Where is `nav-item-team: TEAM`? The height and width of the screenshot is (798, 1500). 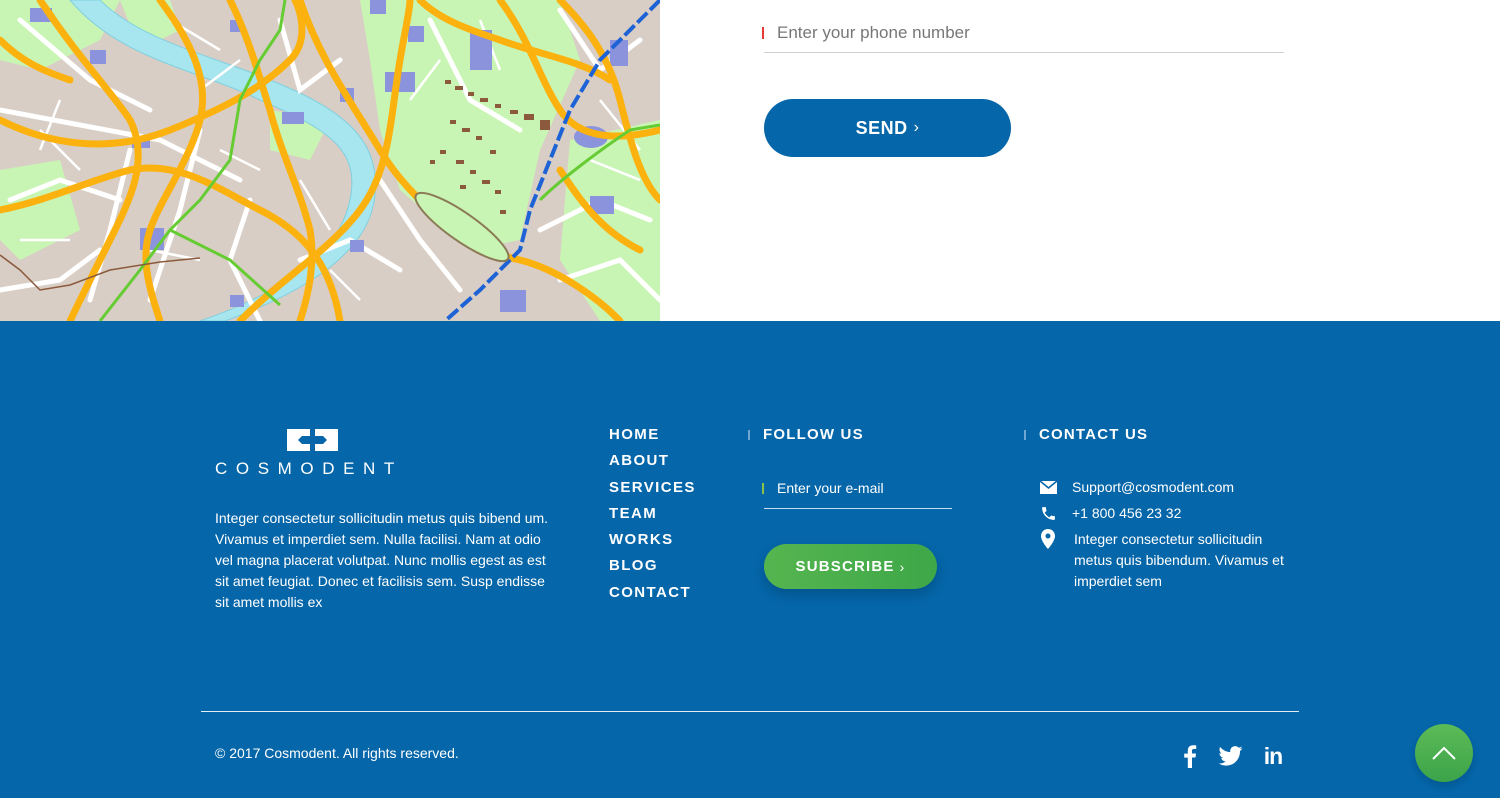
nav-item-team: TEAM is located at coordinates (652, 517).